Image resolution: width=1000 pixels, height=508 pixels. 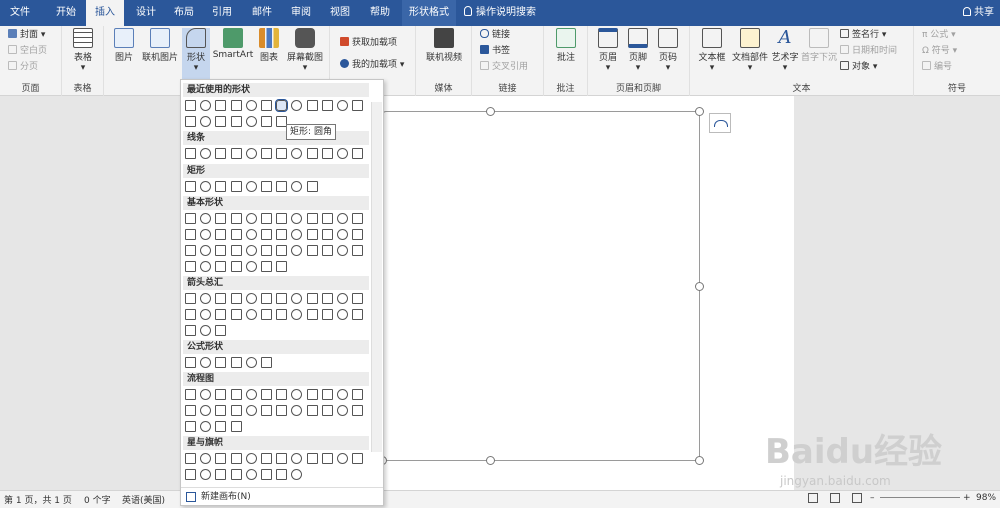 What do you see at coordinates (27, 51) in the screenshot?
I see `blank-page-button: 空白页` at bounding box center [27, 51].